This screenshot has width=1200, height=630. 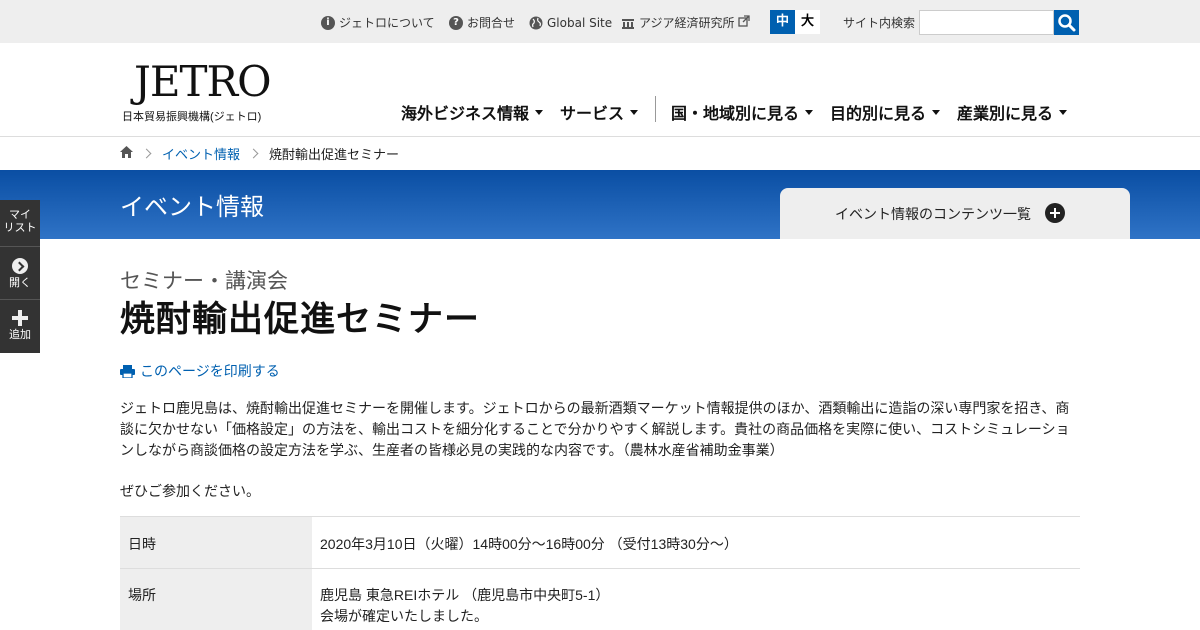 What do you see at coordinates (126, 153) in the screenshot?
I see `home-icon` at bounding box center [126, 153].